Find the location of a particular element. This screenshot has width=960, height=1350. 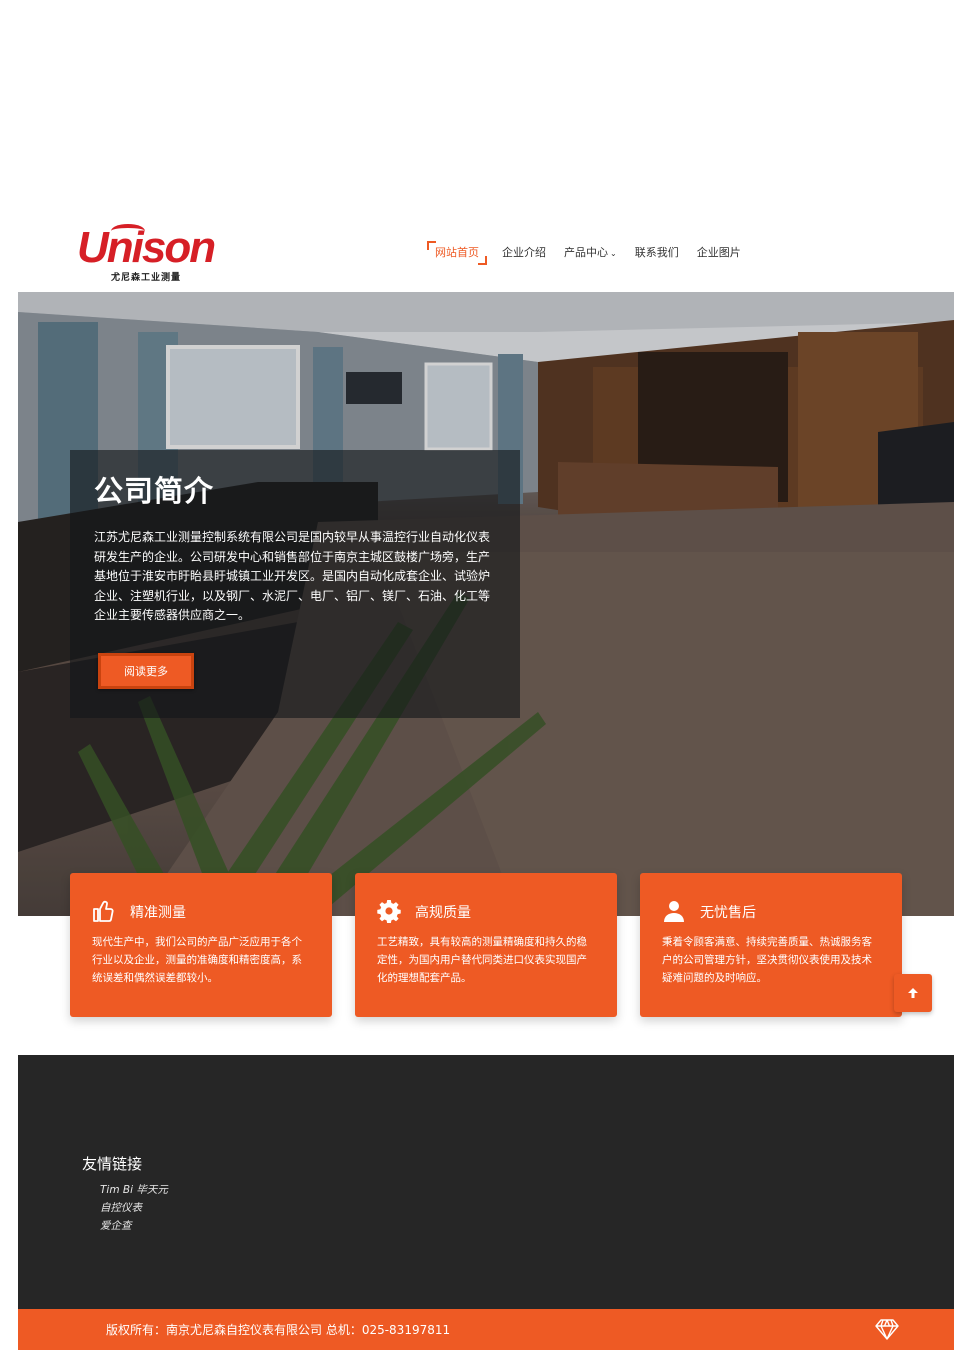

chevron-down-icon: ⌄ is located at coordinates (613, 253).